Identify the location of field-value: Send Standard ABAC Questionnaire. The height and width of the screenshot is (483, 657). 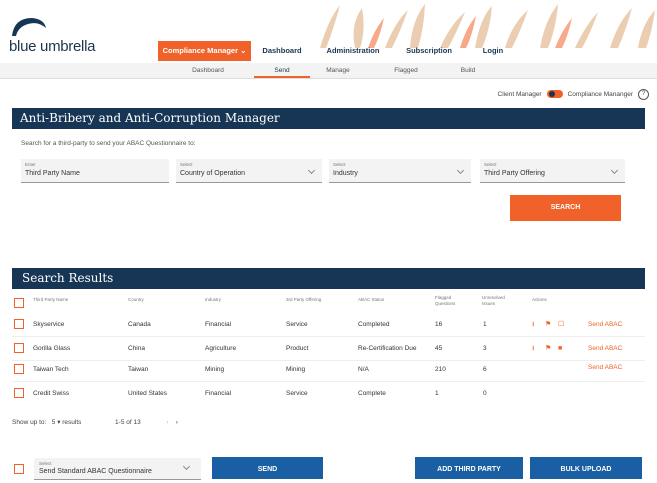
(95, 471).